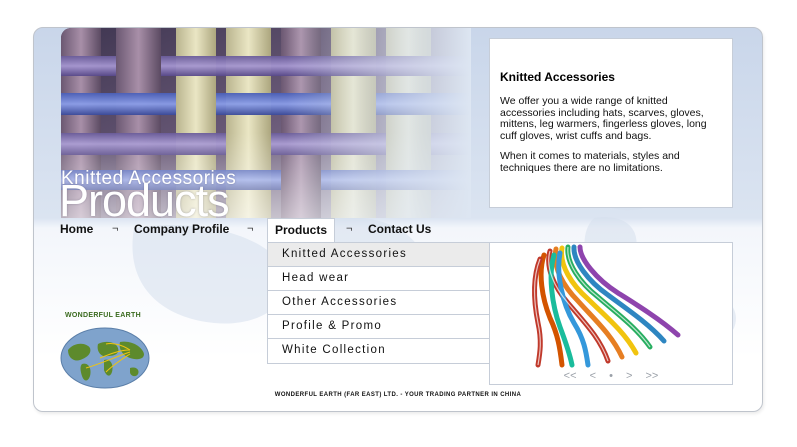 The image size is (797, 447). Describe the element at coordinates (399, 230) in the screenshot. I see `nav-contact-us: Contact Us` at that location.